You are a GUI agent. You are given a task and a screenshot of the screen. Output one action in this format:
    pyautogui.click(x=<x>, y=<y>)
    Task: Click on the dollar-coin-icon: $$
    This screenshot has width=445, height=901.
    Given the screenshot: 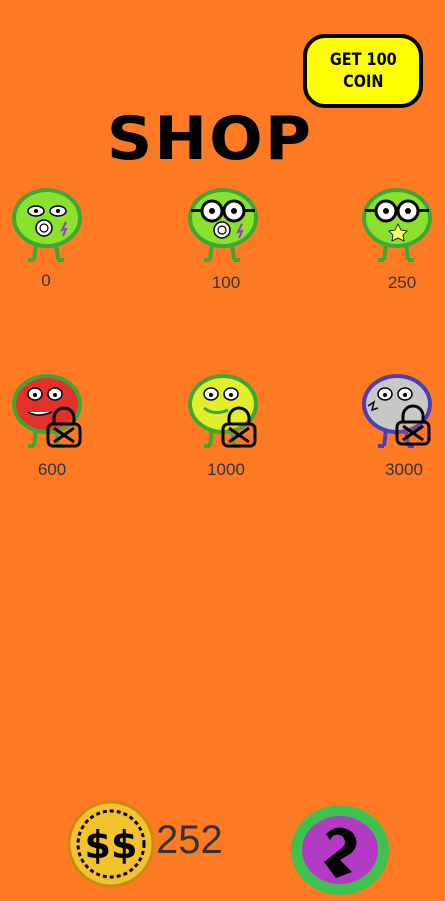 What is the action you would take?
    pyautogui.click(x=111, y=844)
    